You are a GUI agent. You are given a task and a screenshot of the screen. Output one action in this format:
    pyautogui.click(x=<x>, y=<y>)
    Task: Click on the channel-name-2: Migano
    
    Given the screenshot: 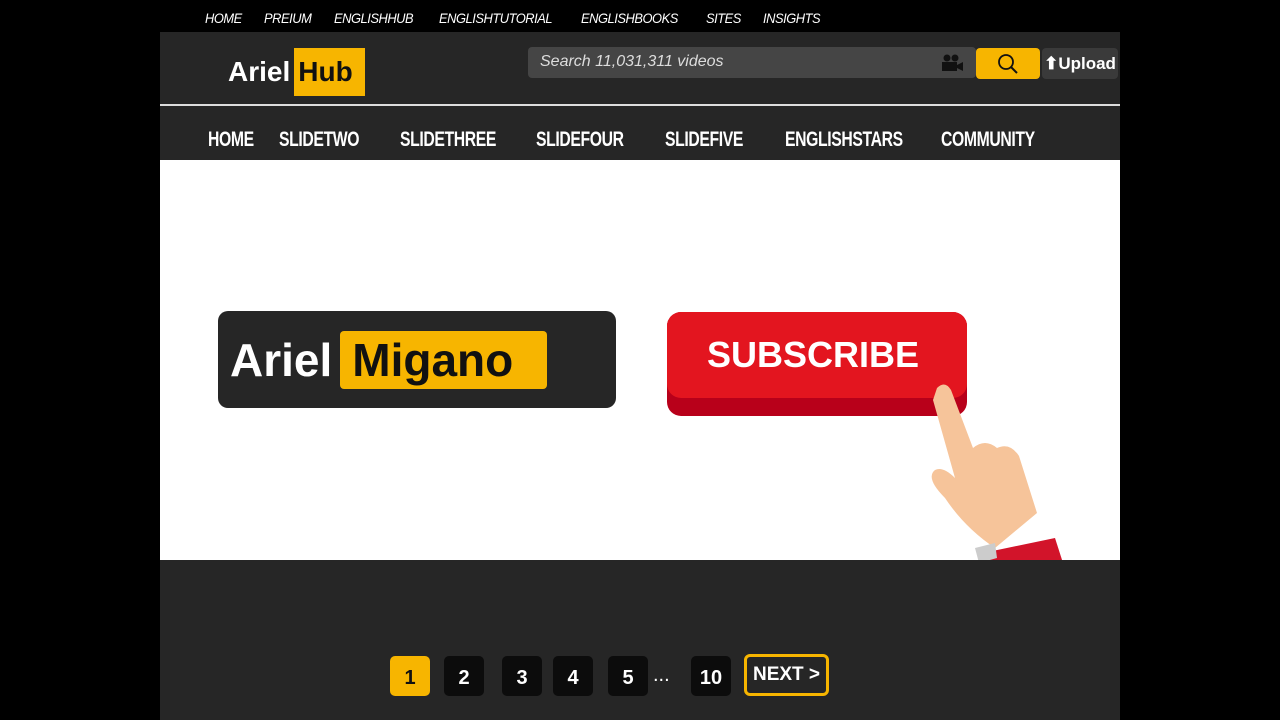 What is the action you would take?
    pyautogui.click(x=444, y=359)
    